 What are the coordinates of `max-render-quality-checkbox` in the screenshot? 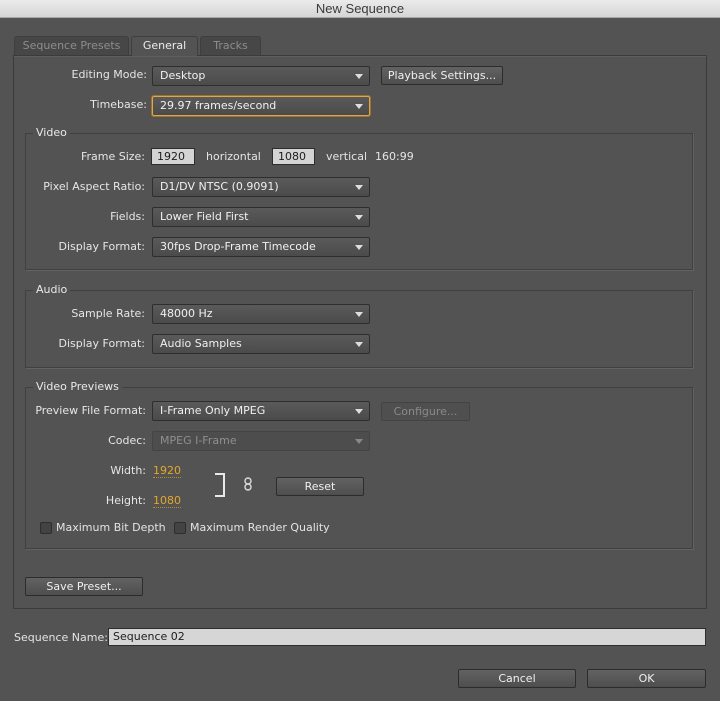 It's located at (180, 528).